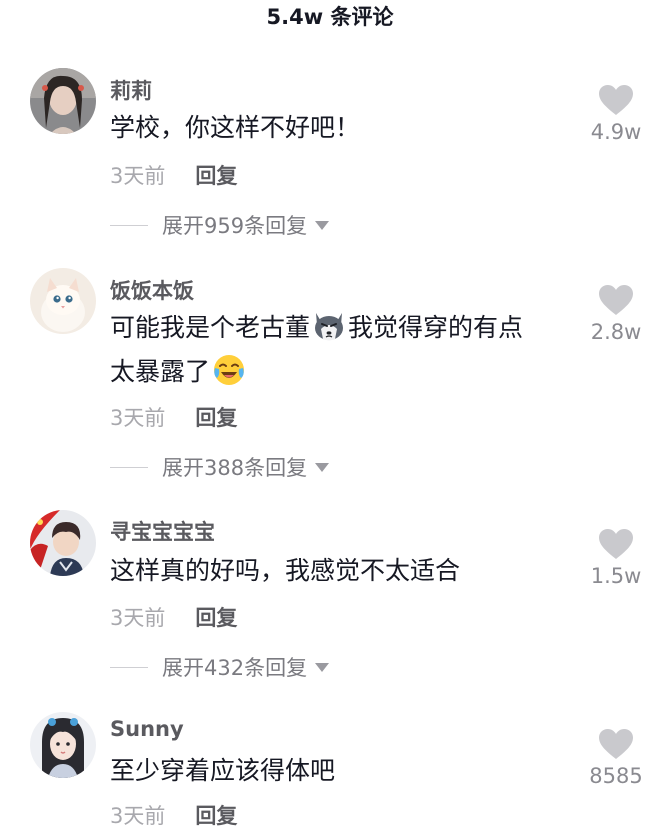 This screenshot has width=660, height=830. What do you see at coordinates (616, 776) in the screenshot?
I see `like-count: 8585` at bounding box center [616, 776].